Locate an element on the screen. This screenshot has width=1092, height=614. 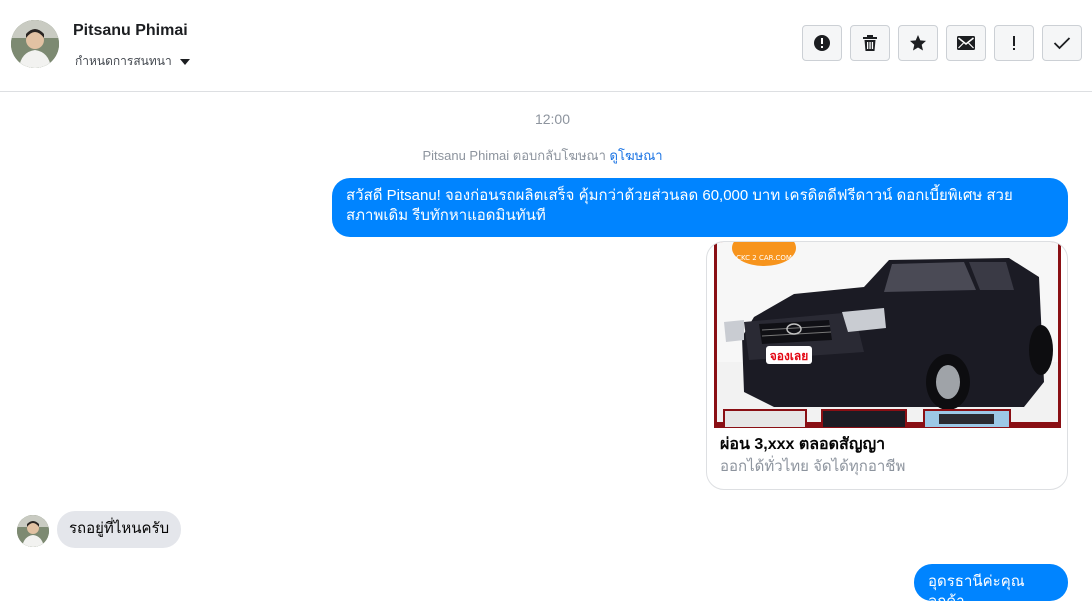
ad-card-subtitle: ออกได้ทั่วไทย จัดได้ทุกอาชีพ is located at coordinates (813, 466).